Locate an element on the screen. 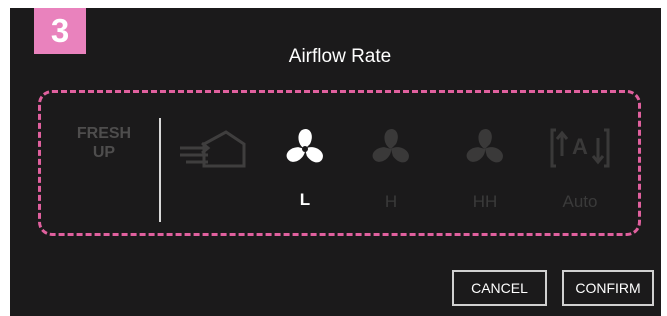 The height and width of the screenshot is (316, 667). fresh-up-label-line1: FRESH is located at coordinates (104, 133).